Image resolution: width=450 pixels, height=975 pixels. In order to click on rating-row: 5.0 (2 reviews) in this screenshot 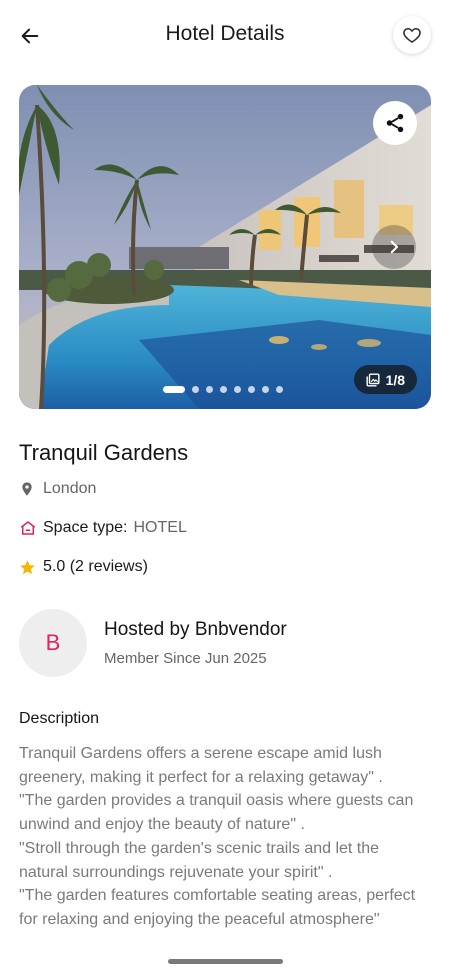, I will do `click(83, 567)`.